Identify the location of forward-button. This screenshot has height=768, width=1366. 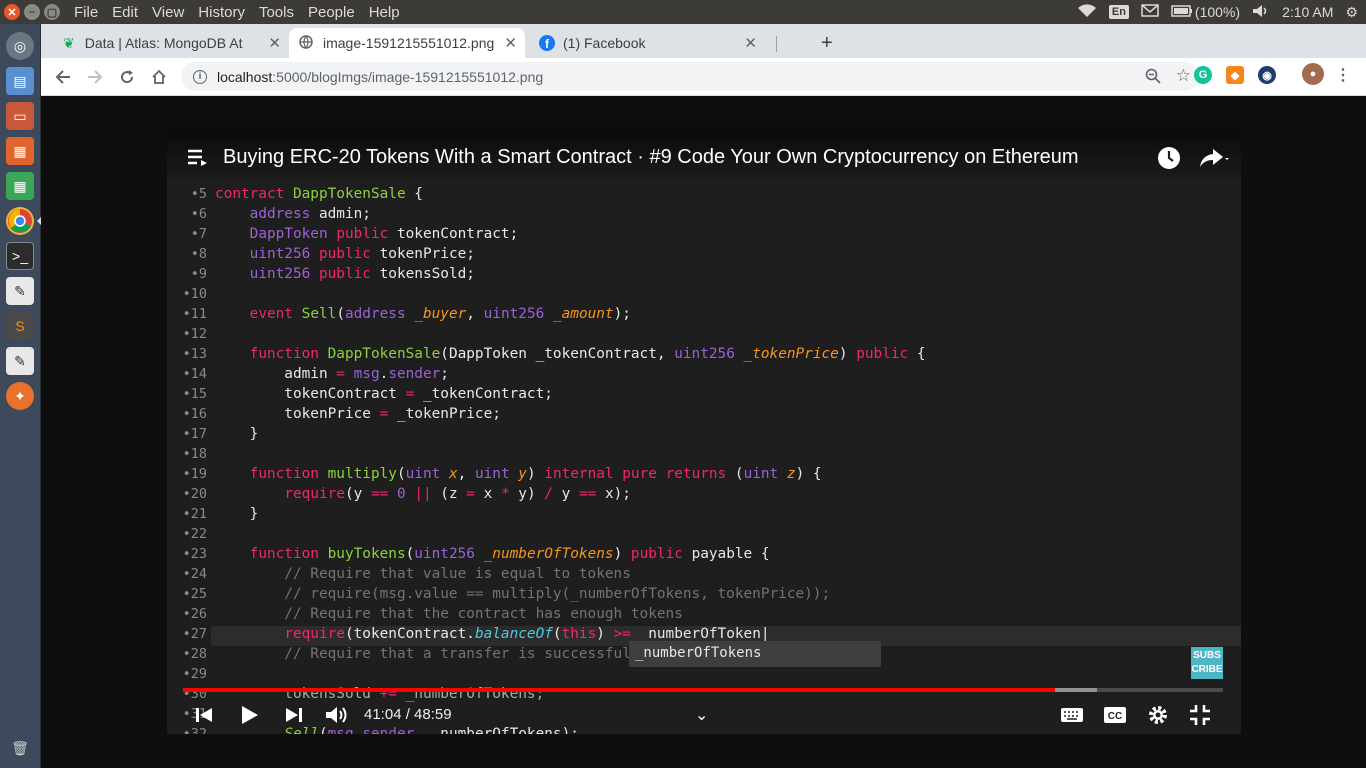
(95, 77).